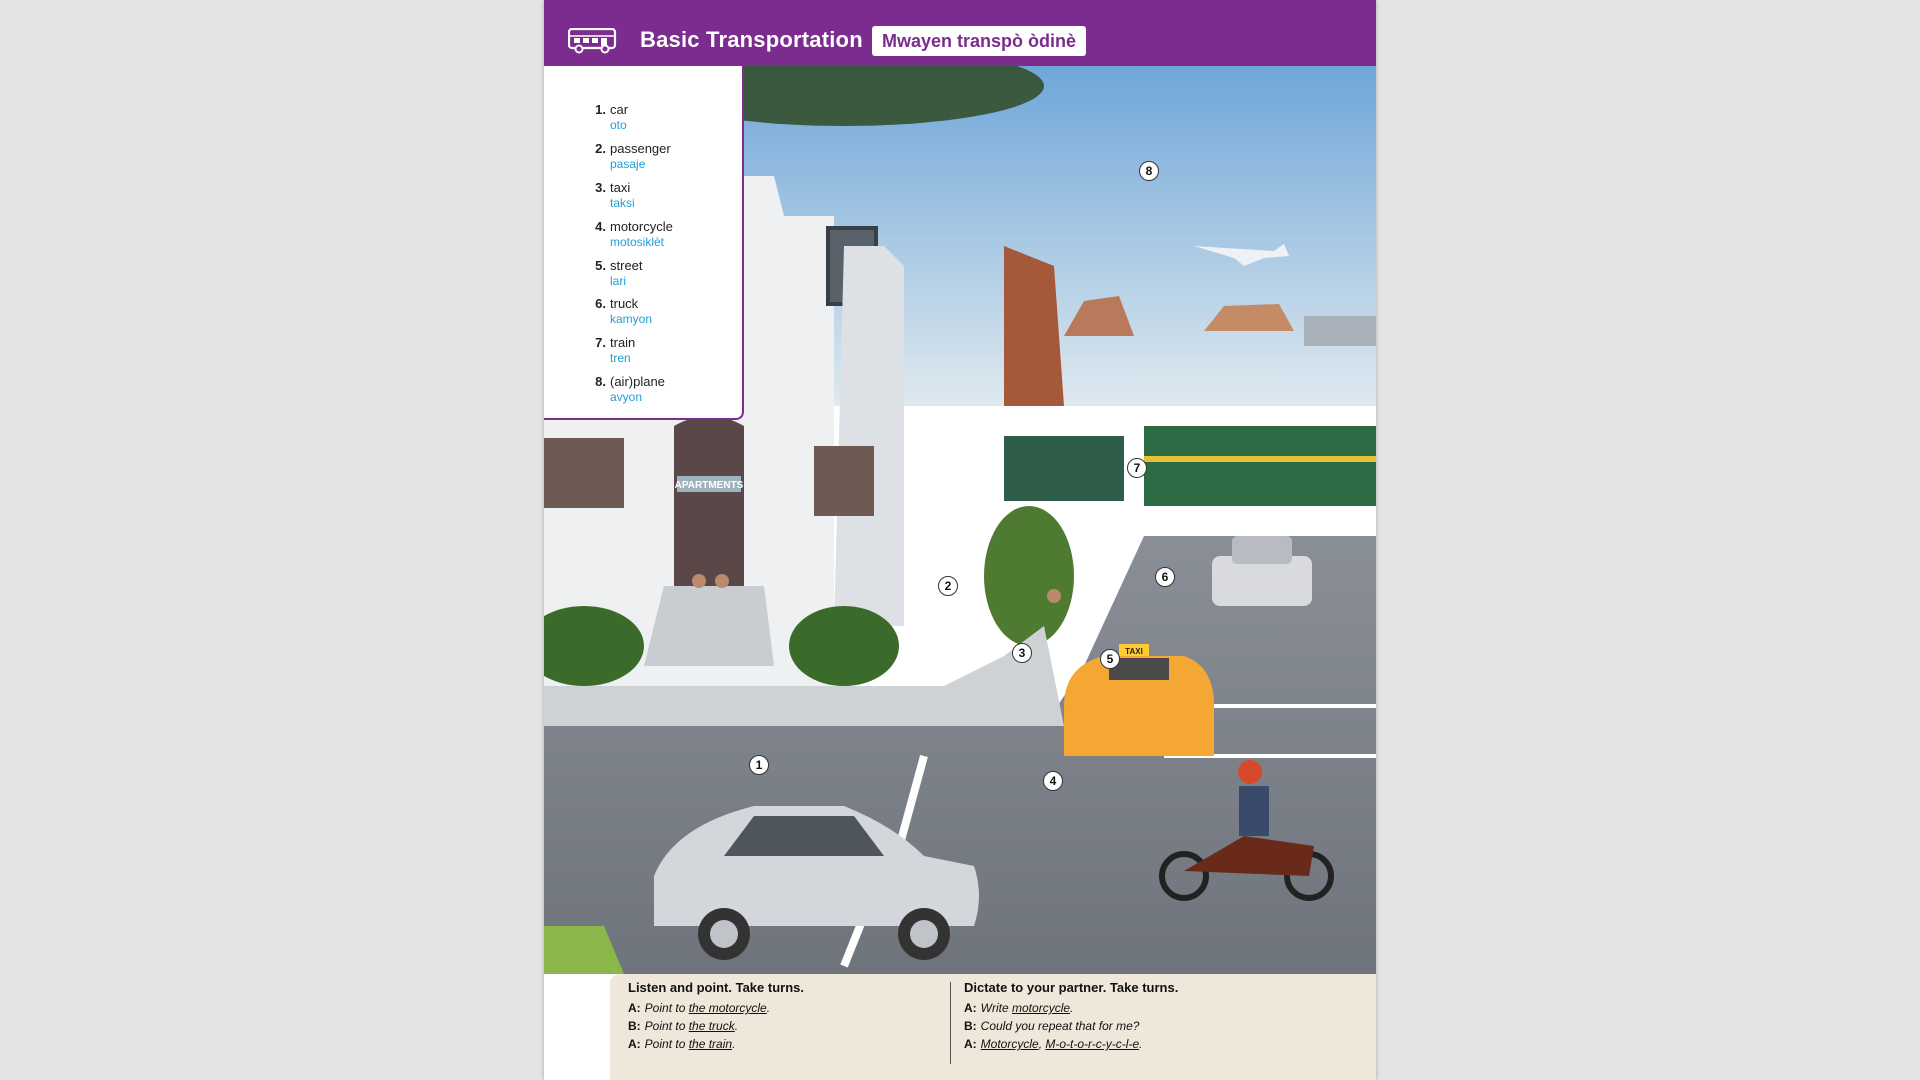  What do you see at coordinates (716, 987) in the screenshot?
I see `activity-heading: Listen and point. Take turns.` at bounding box center [716, 987].